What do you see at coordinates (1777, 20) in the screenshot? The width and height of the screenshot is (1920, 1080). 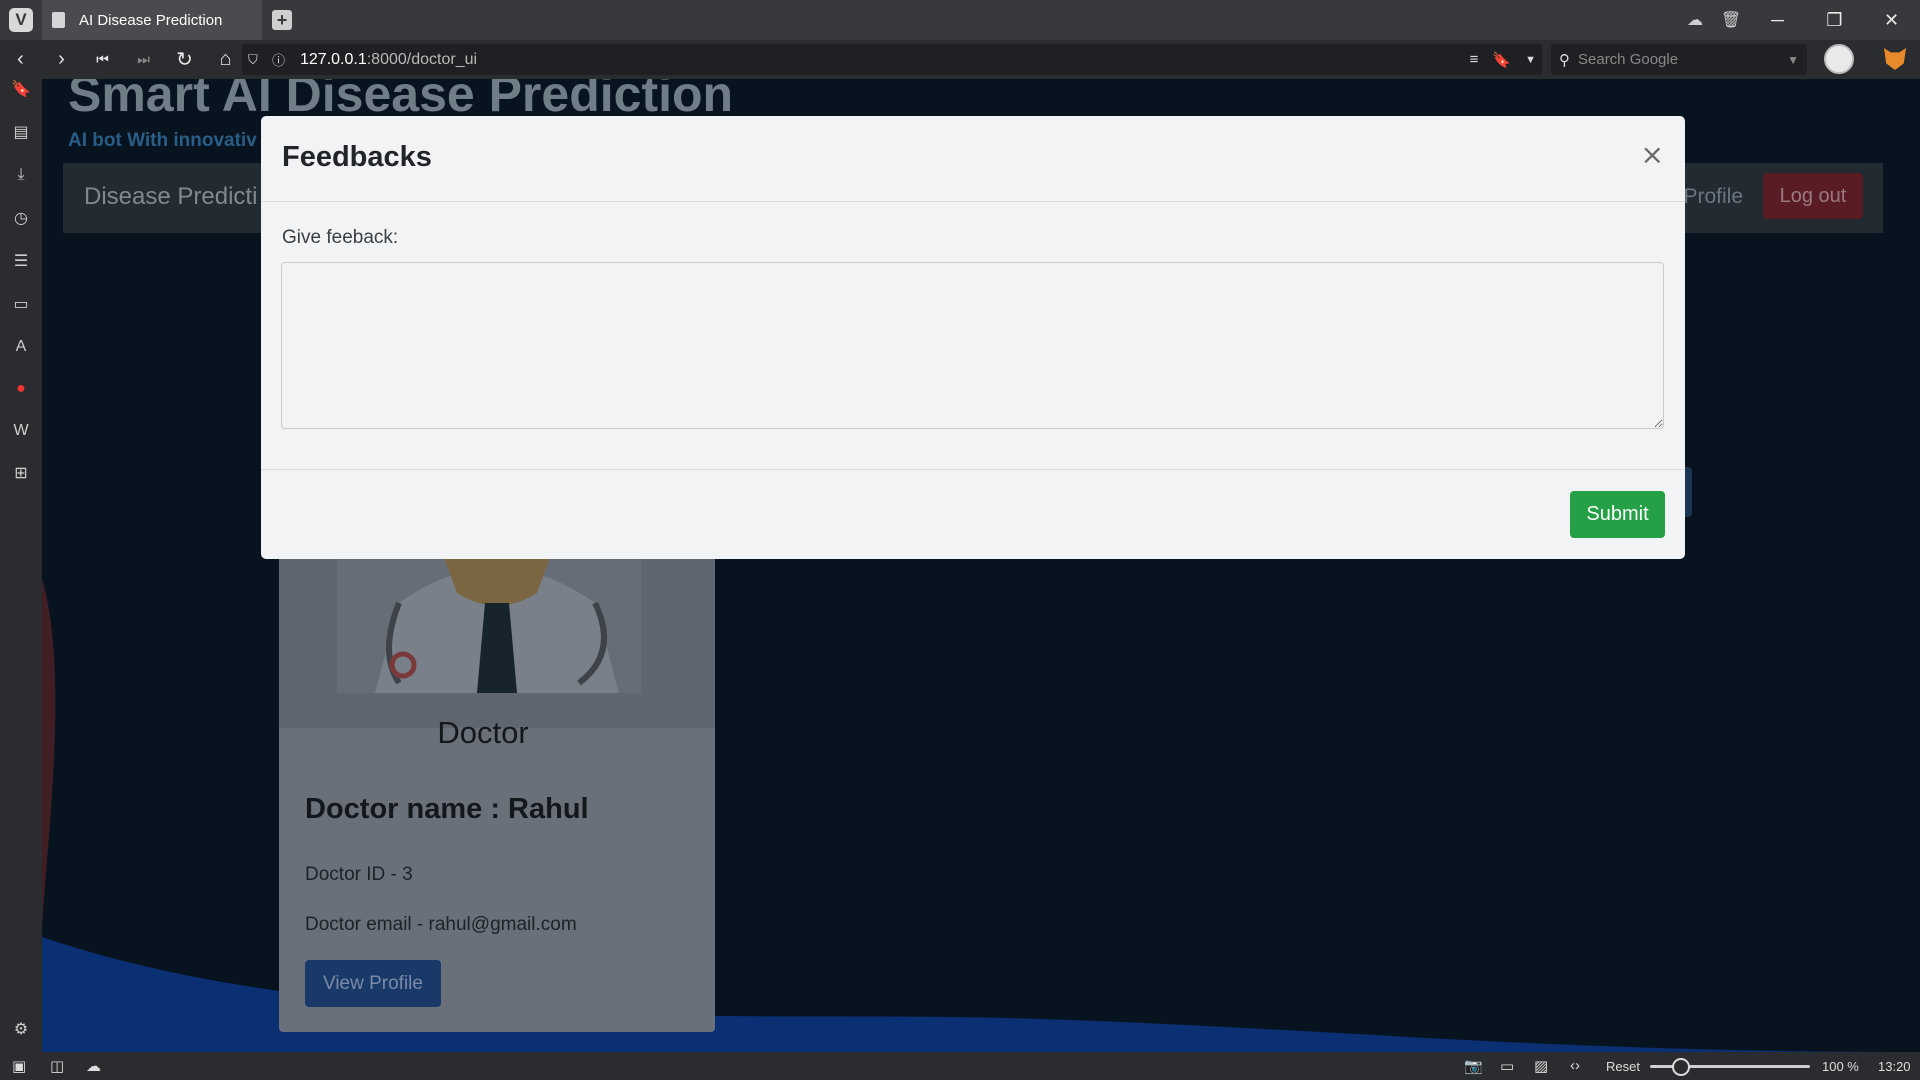 I see `minimize-button: ─` at bounding box center [1777, 20].